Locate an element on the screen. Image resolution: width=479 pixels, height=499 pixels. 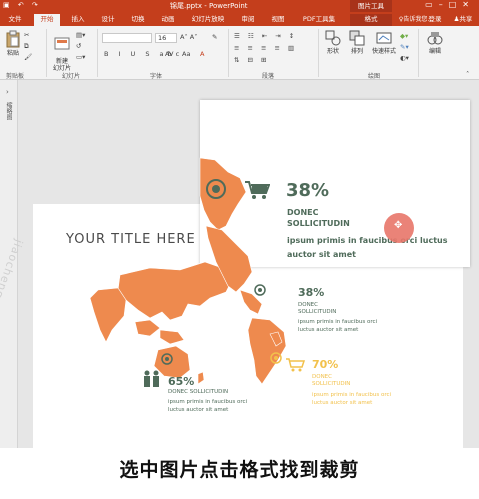
big-stat-heading: DONEC SOLLICITUDIN is located at coordinates (318, 218).